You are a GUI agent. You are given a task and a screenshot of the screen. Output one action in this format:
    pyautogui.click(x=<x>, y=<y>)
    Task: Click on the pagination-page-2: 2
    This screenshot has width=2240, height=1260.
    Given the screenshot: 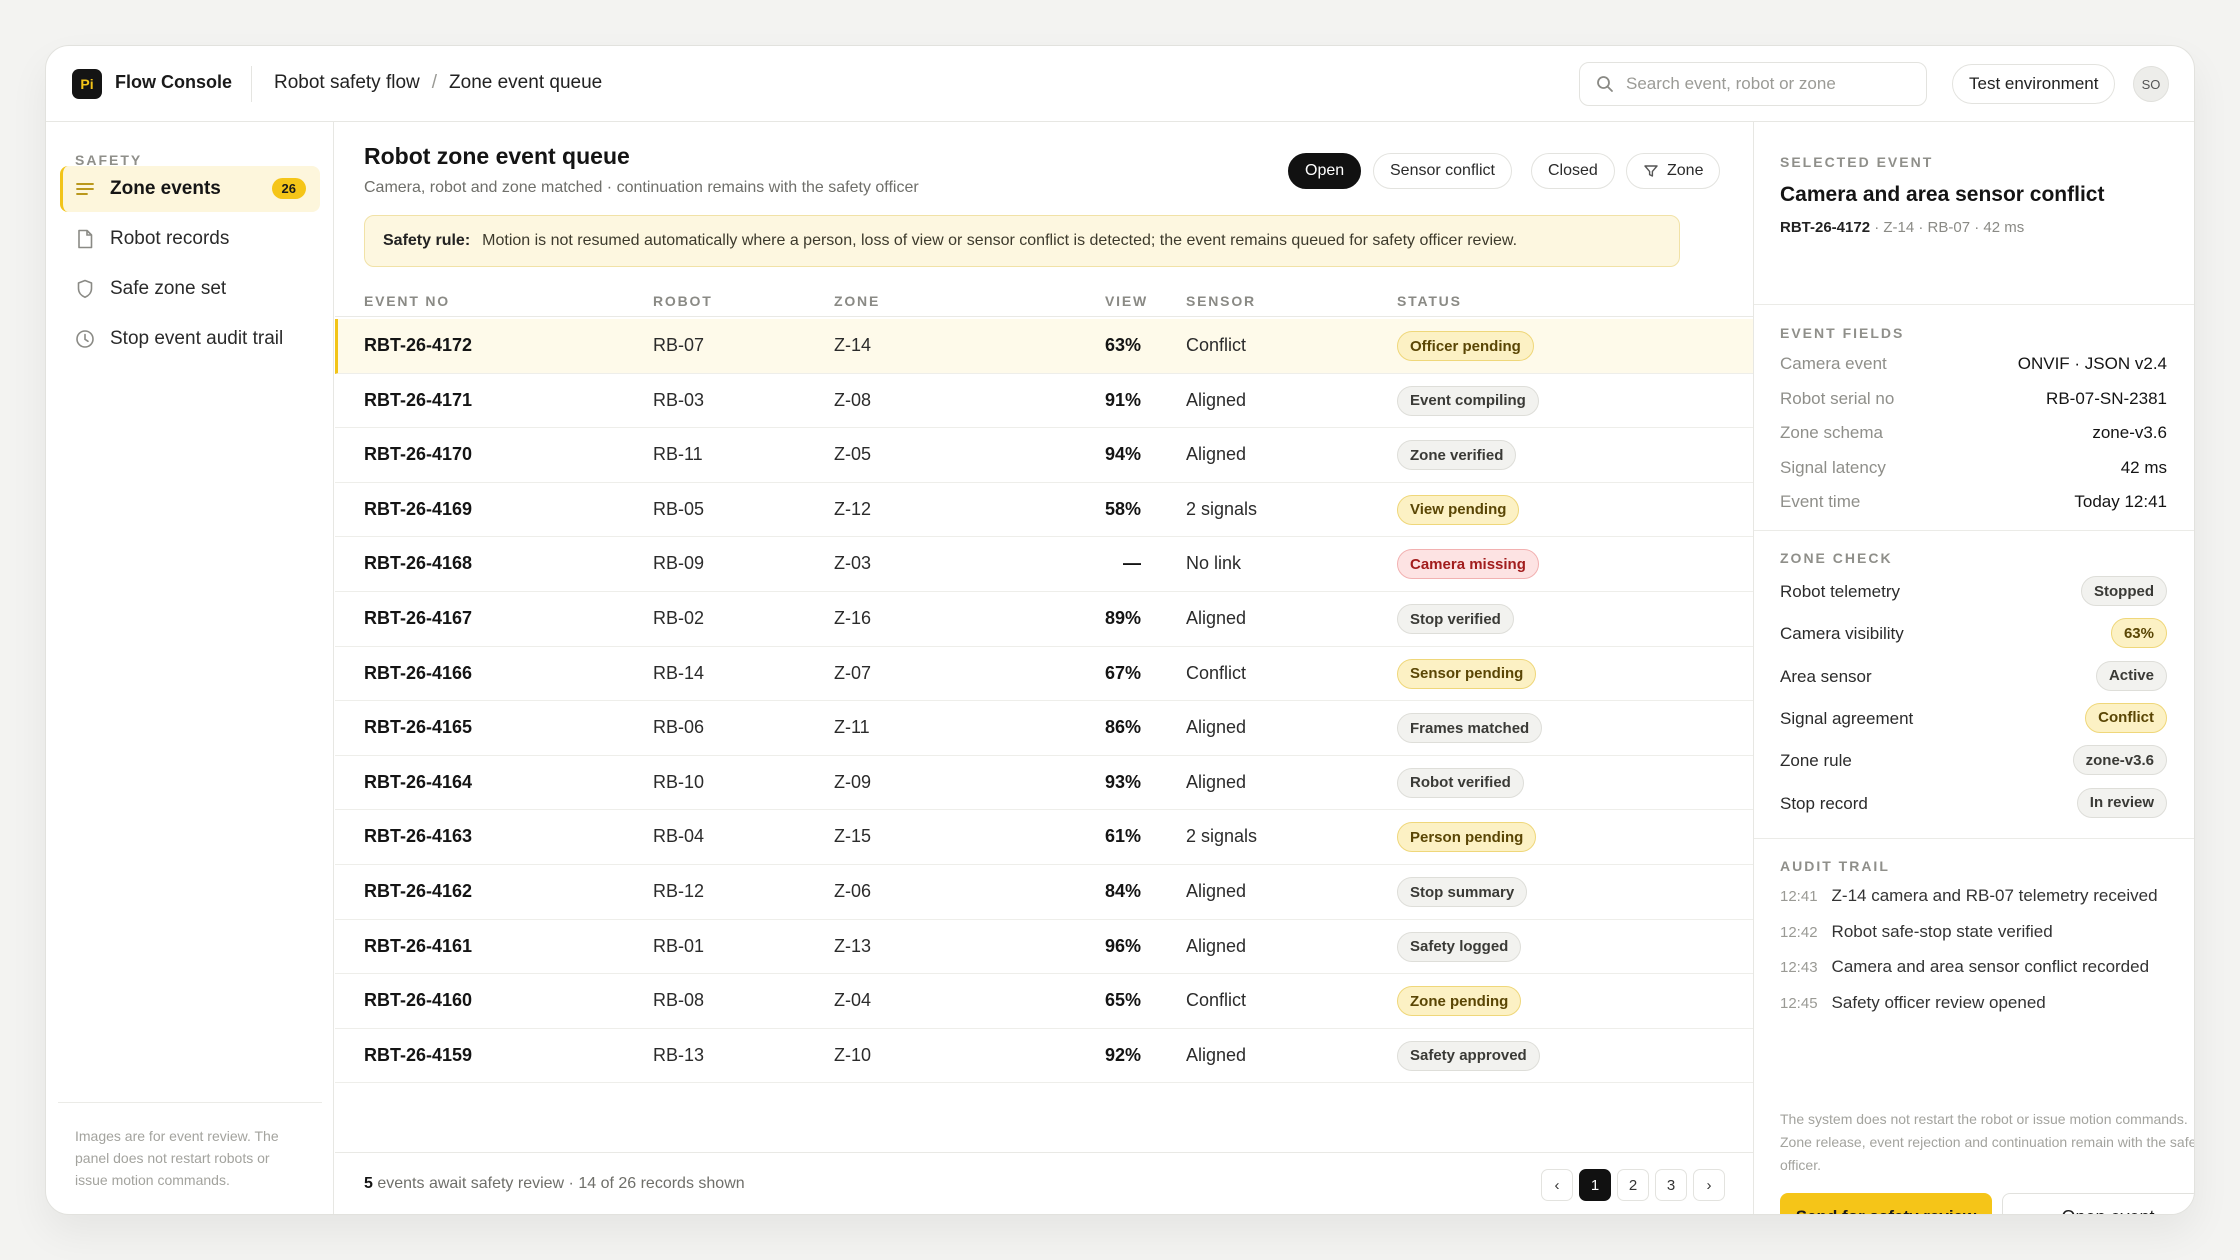 What is the action you would take?
    pyautogui.click(x=1633, y=1185)
    